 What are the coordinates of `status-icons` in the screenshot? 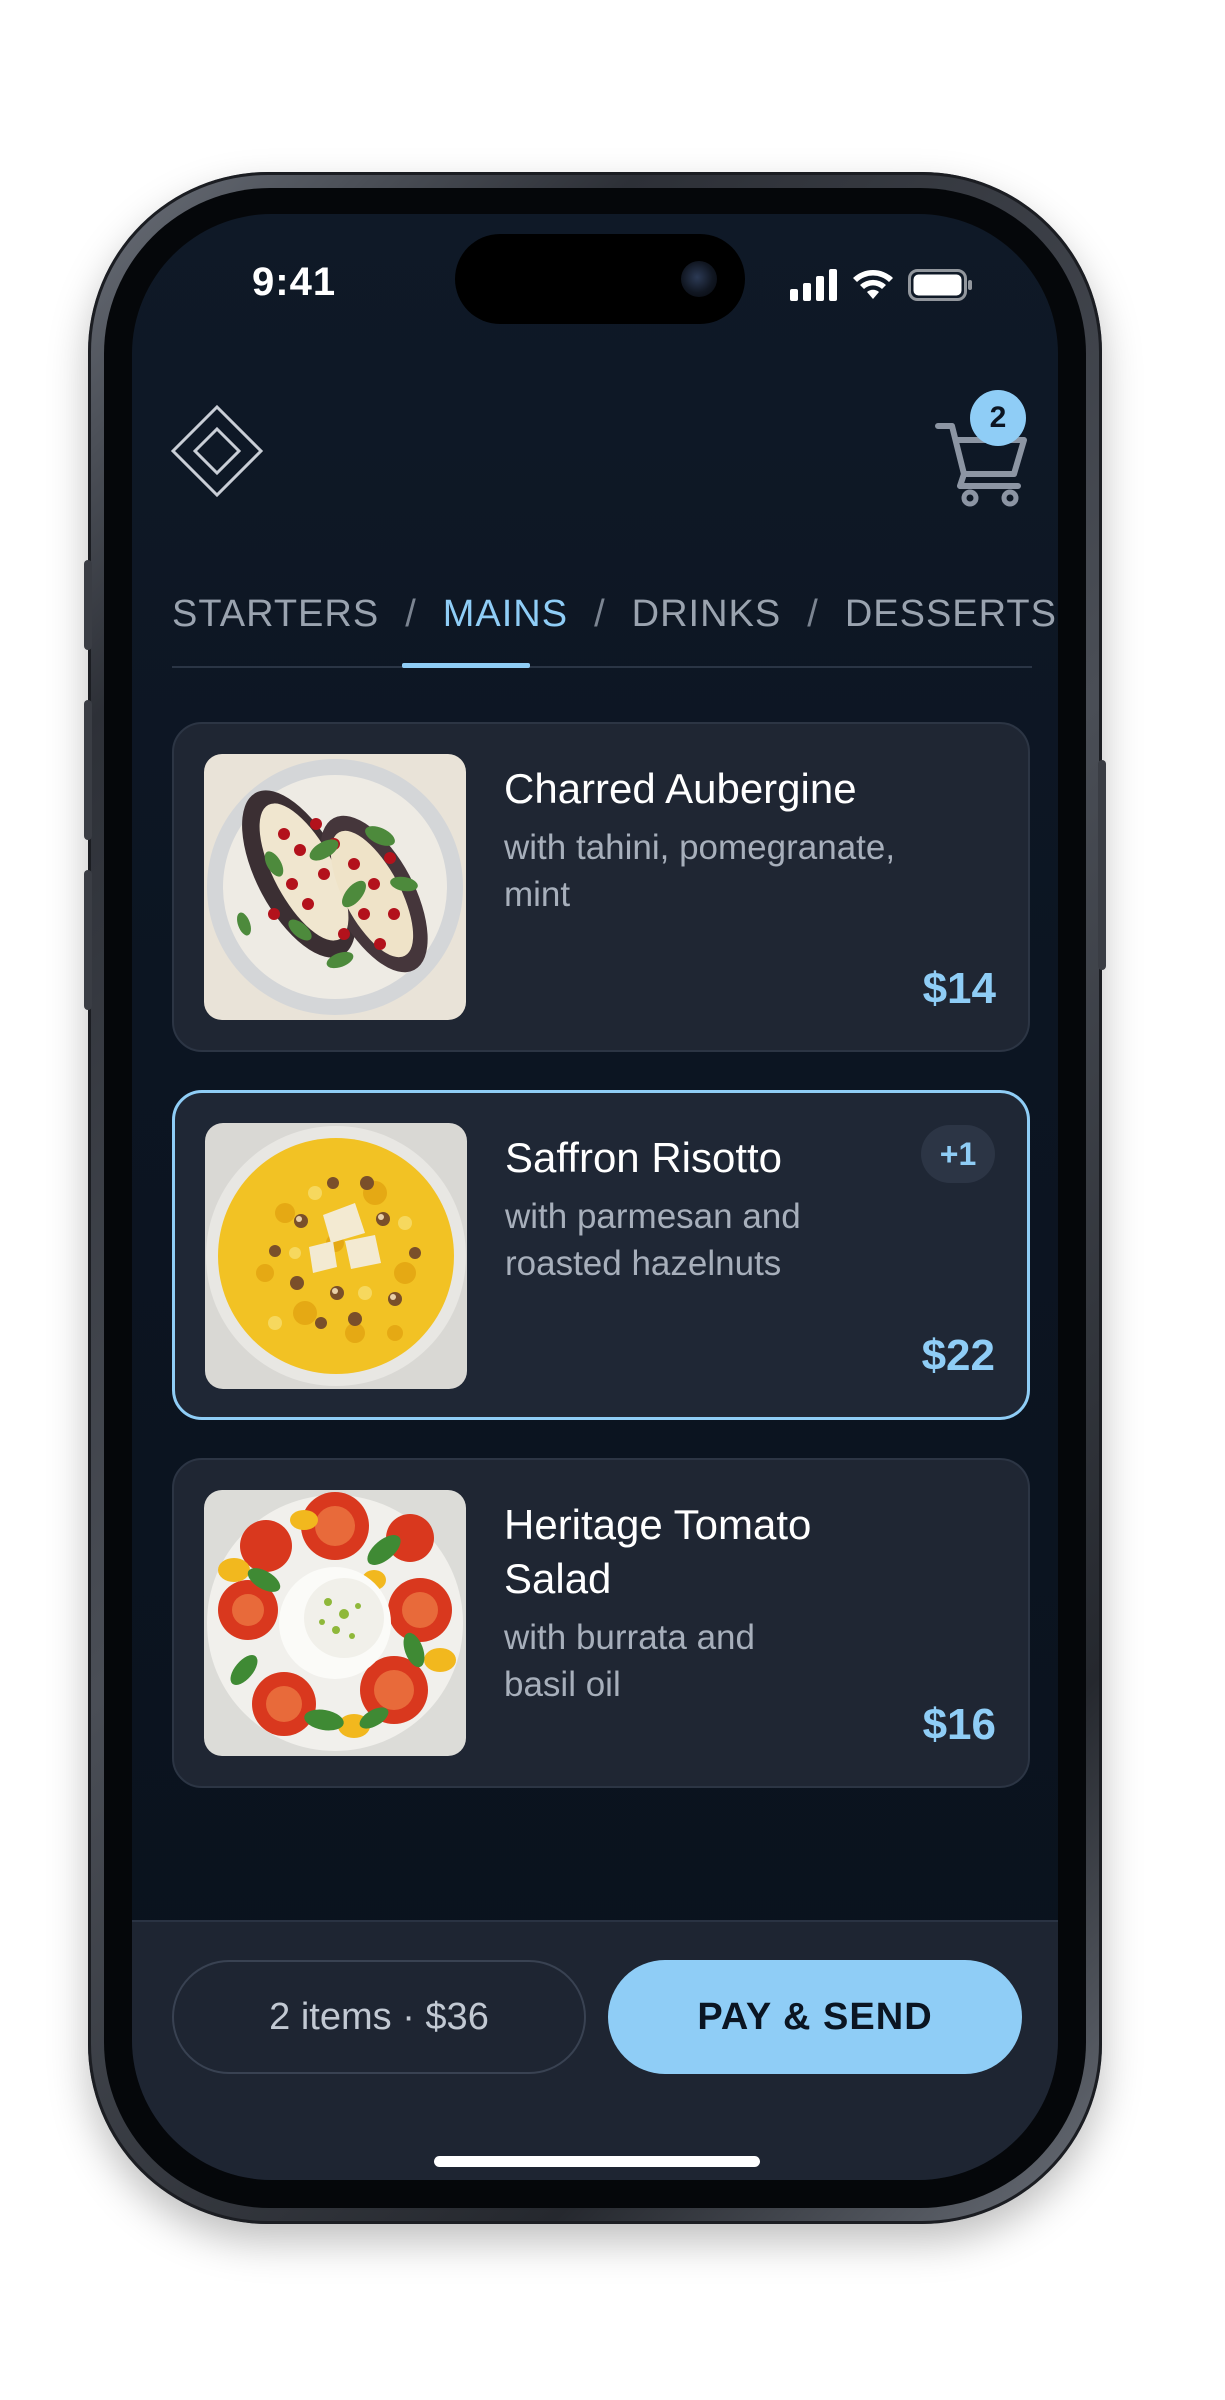 It's located at (882, 285).